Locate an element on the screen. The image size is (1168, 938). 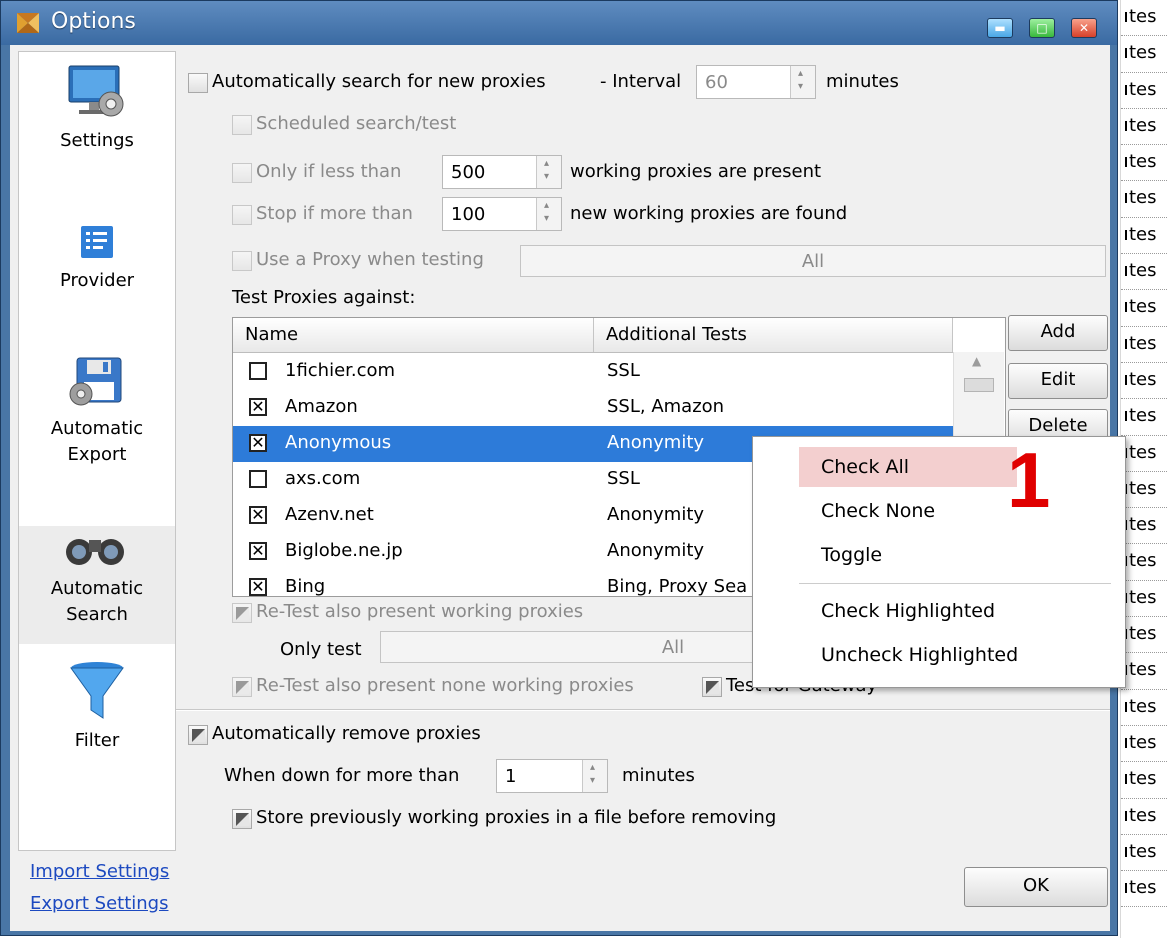
auto-search-checkbox is located at coordinates (198, 83).